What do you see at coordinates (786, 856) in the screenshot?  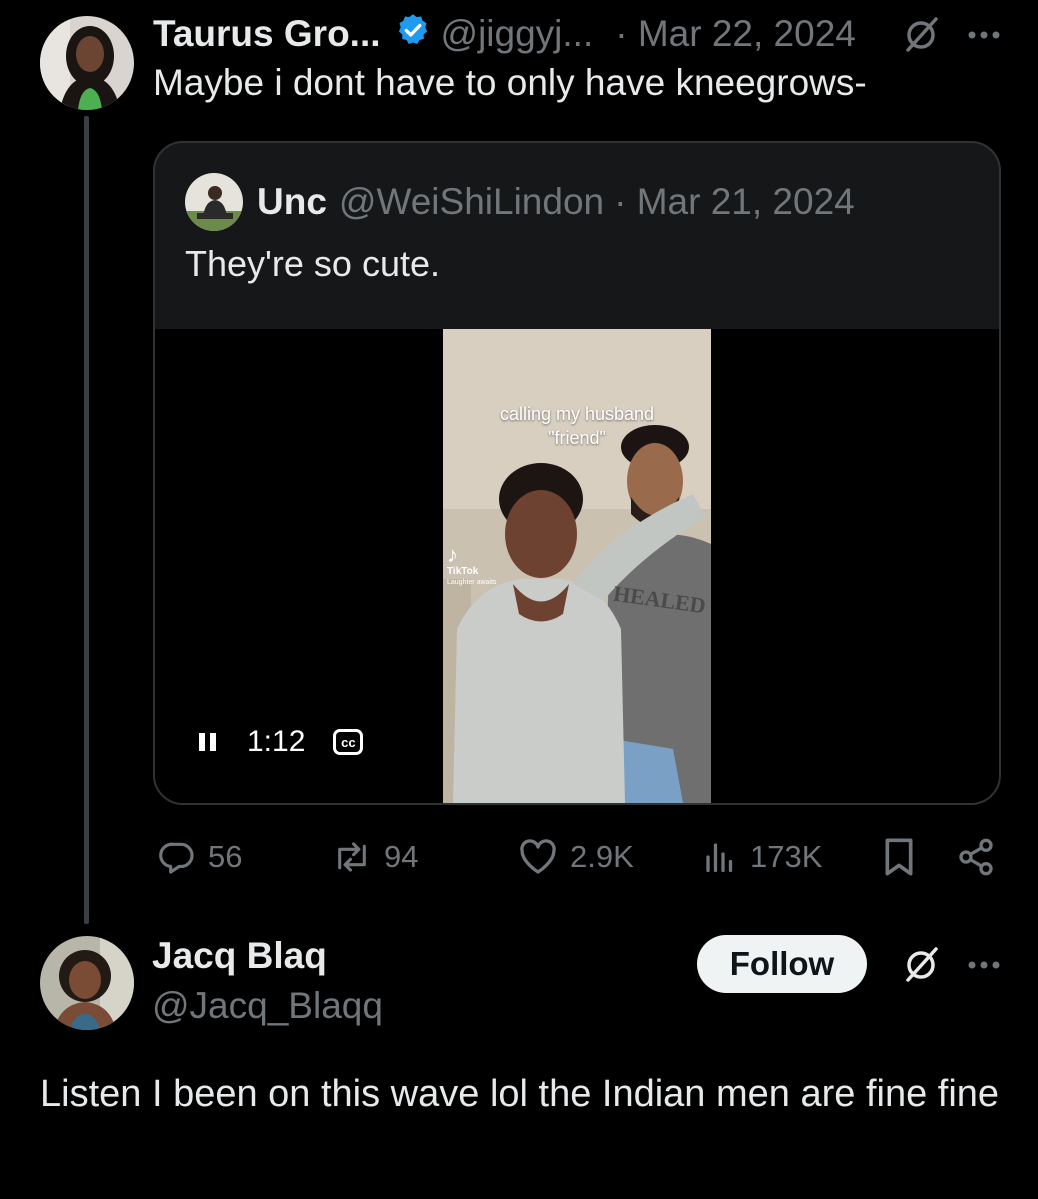 I see `view-count: 173K` at bounding box center [786, 856].